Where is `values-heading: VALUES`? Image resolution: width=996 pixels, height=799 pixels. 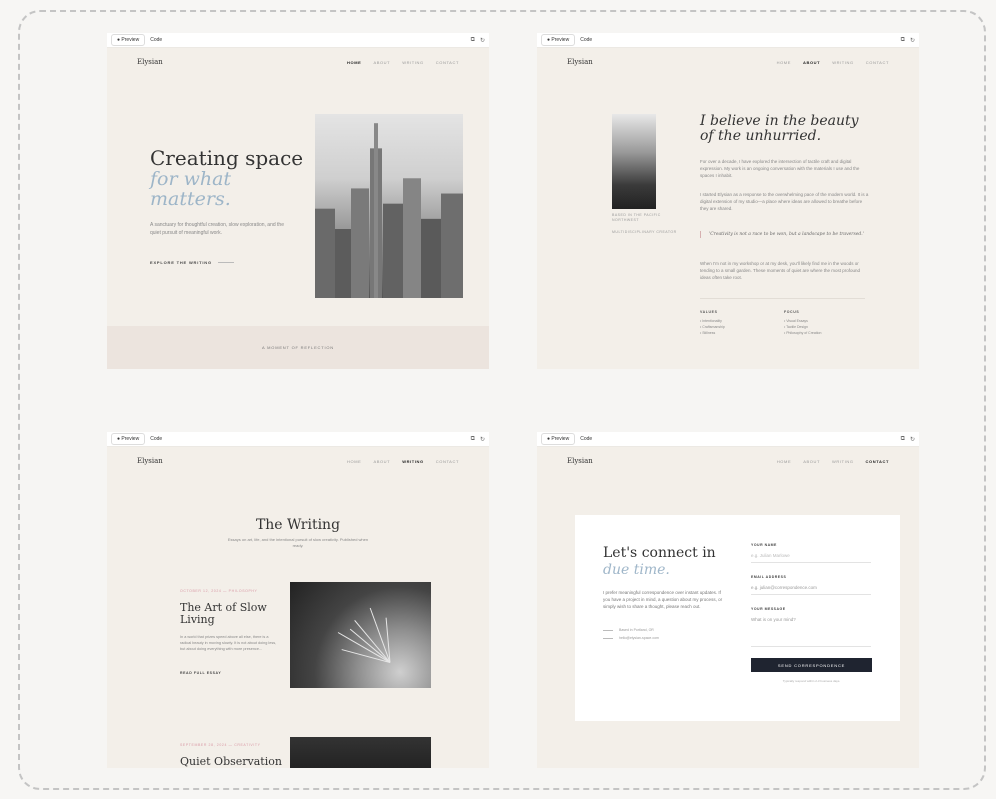
values-heading: VALUES is located at coordinates (709, 312).